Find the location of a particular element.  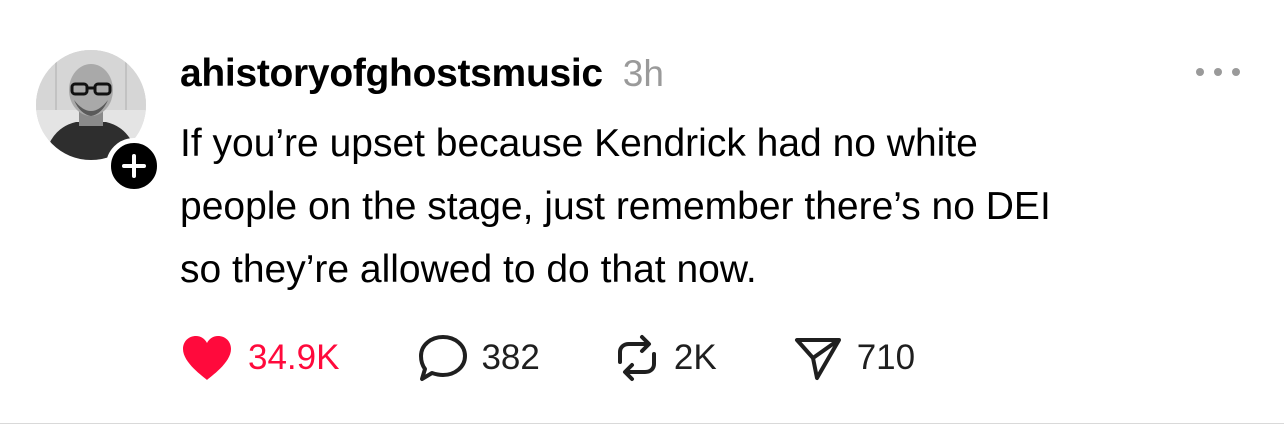

avatar-container is located at coordinates (99, 122).